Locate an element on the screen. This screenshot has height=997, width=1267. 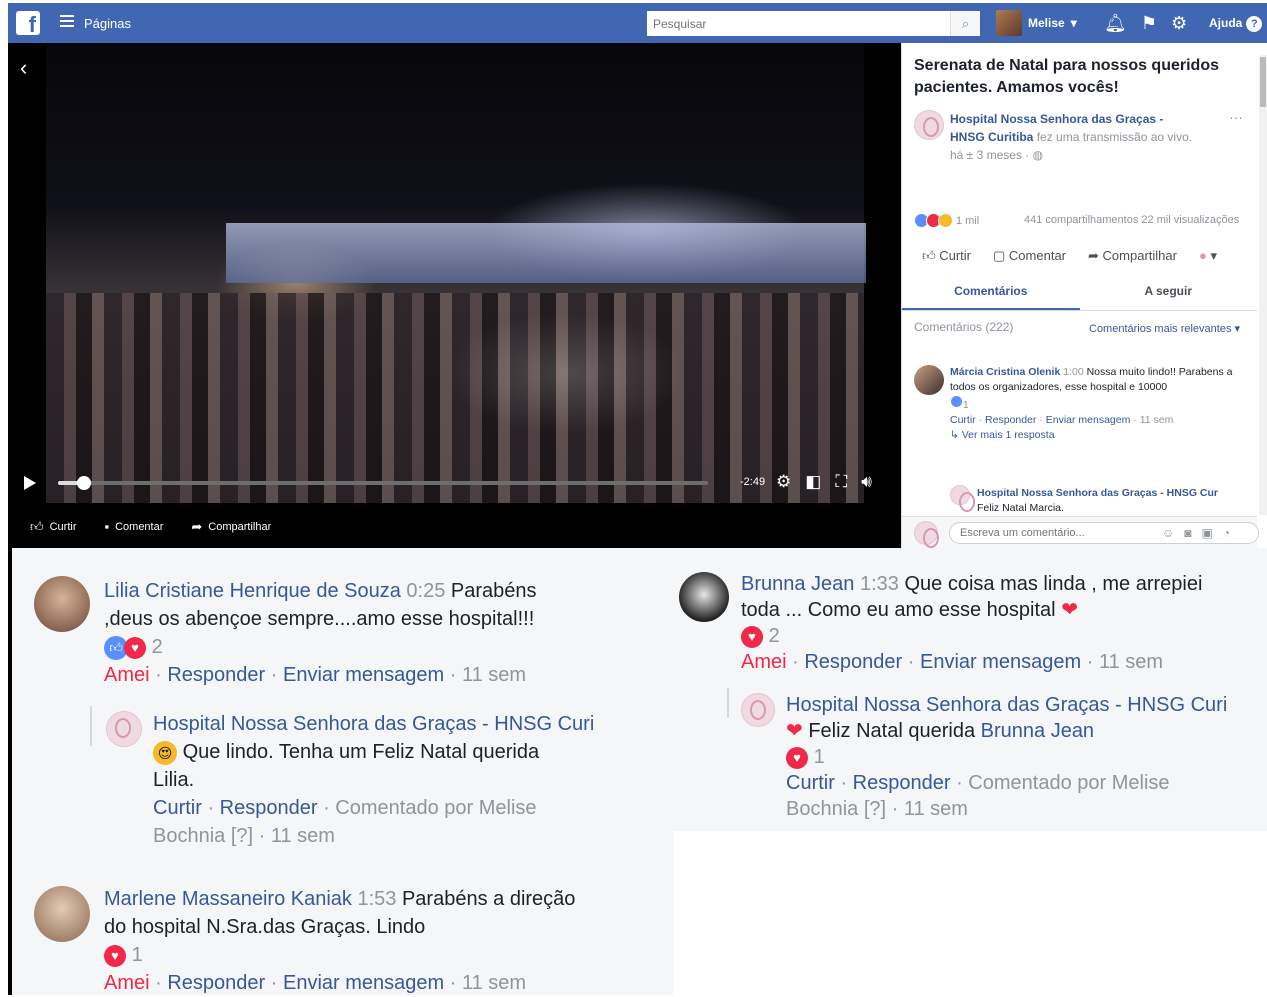
reaction-picker-button: ● ▾ is located at coordinates (1208, 256).